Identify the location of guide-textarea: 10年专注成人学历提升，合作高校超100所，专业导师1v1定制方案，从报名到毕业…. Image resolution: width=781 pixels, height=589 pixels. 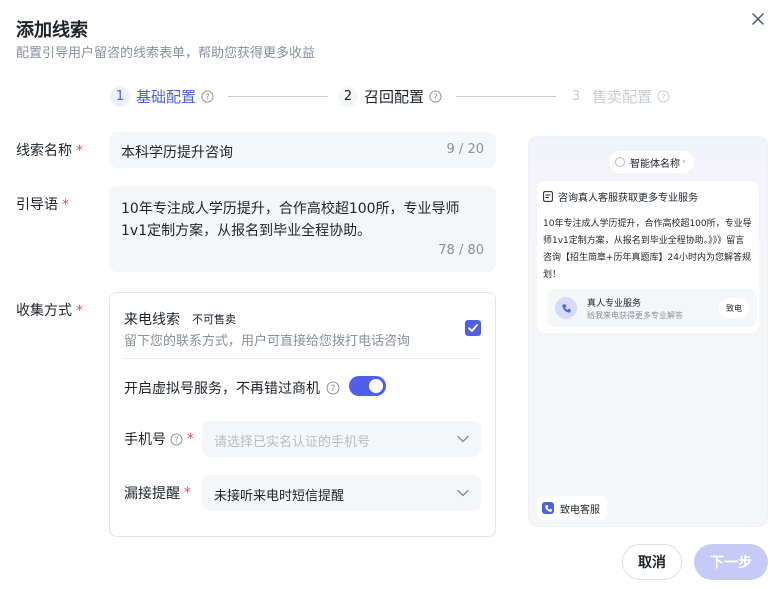
(302, 229).